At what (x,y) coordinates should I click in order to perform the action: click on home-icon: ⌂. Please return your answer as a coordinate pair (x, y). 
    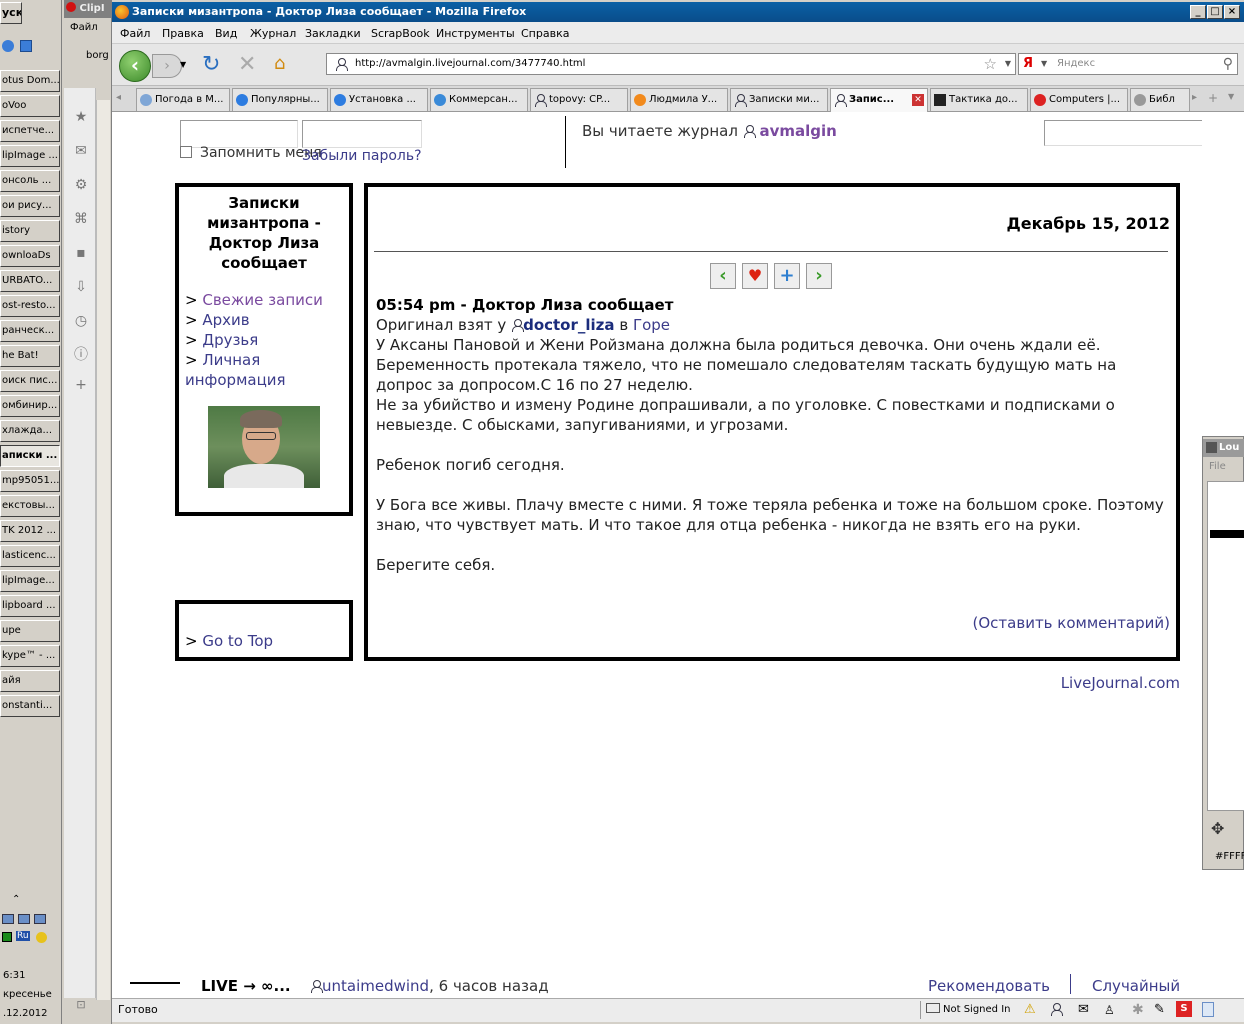
    Looking at the image, I should click on (279, 63).